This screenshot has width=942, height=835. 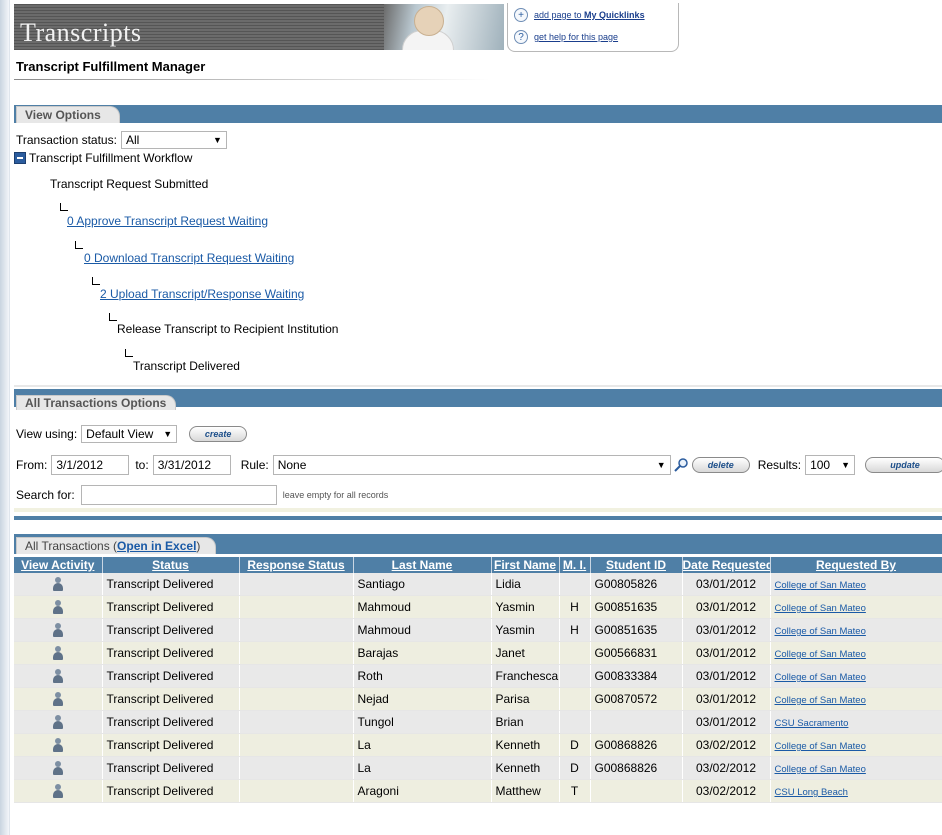 I want to click on results-label: Results:, so click(x=779, y=465).